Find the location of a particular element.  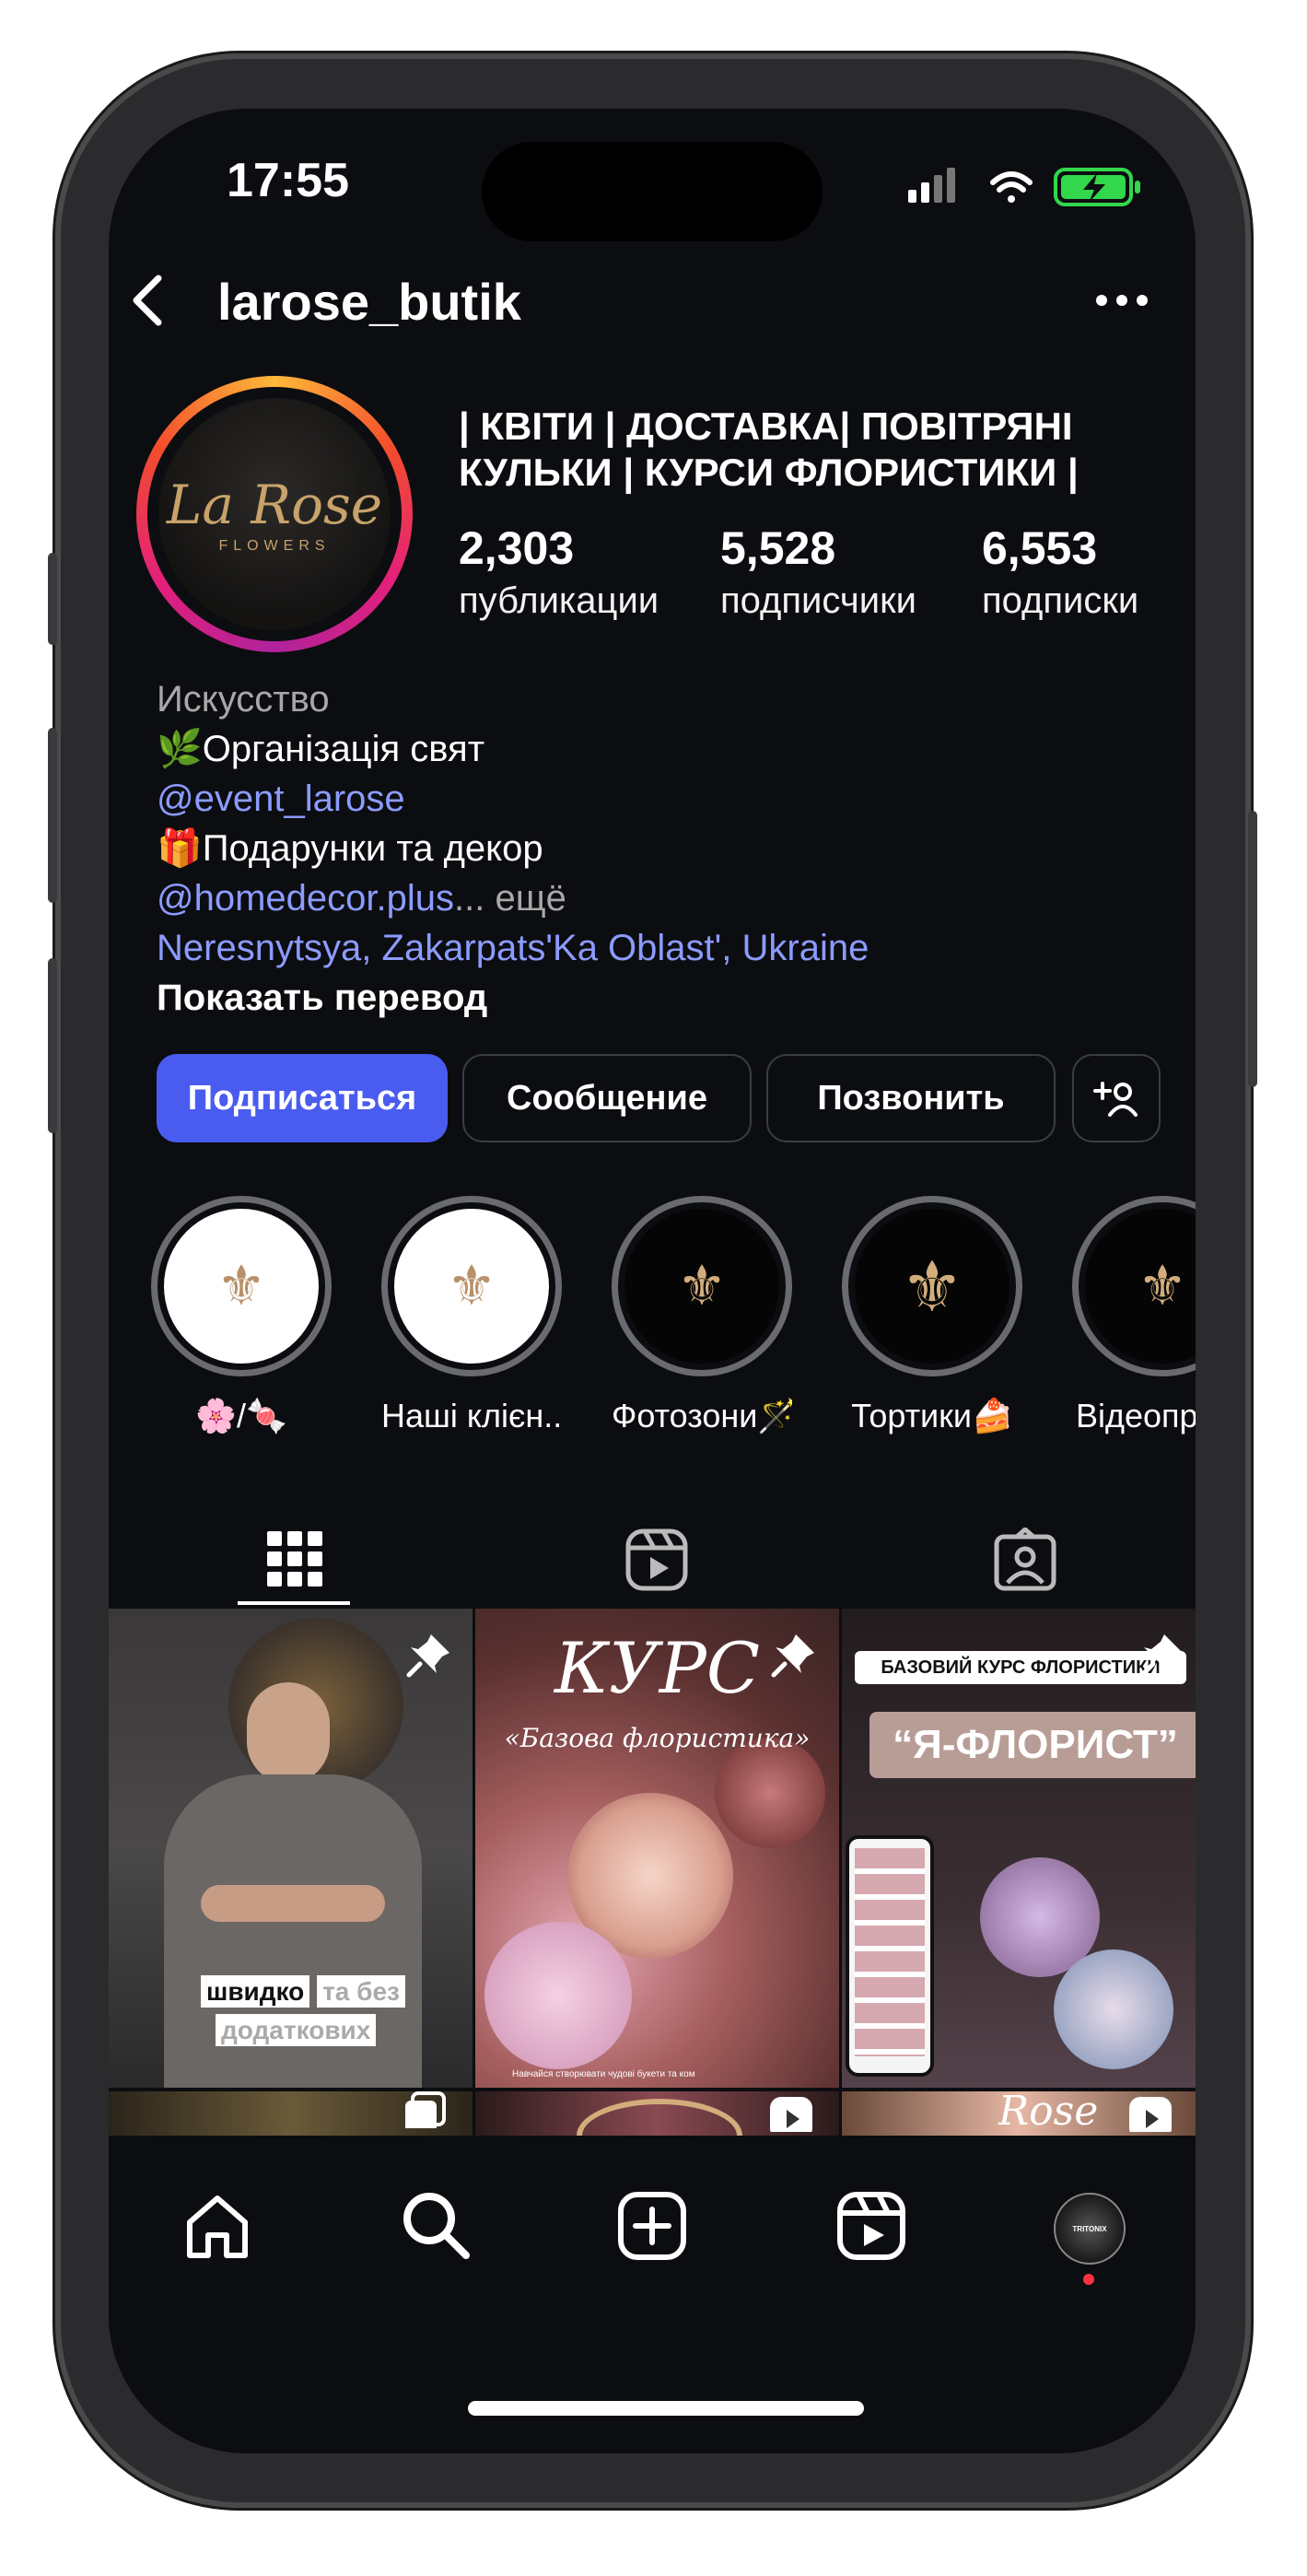

volume-up-button is located at coordinates (53, 815).